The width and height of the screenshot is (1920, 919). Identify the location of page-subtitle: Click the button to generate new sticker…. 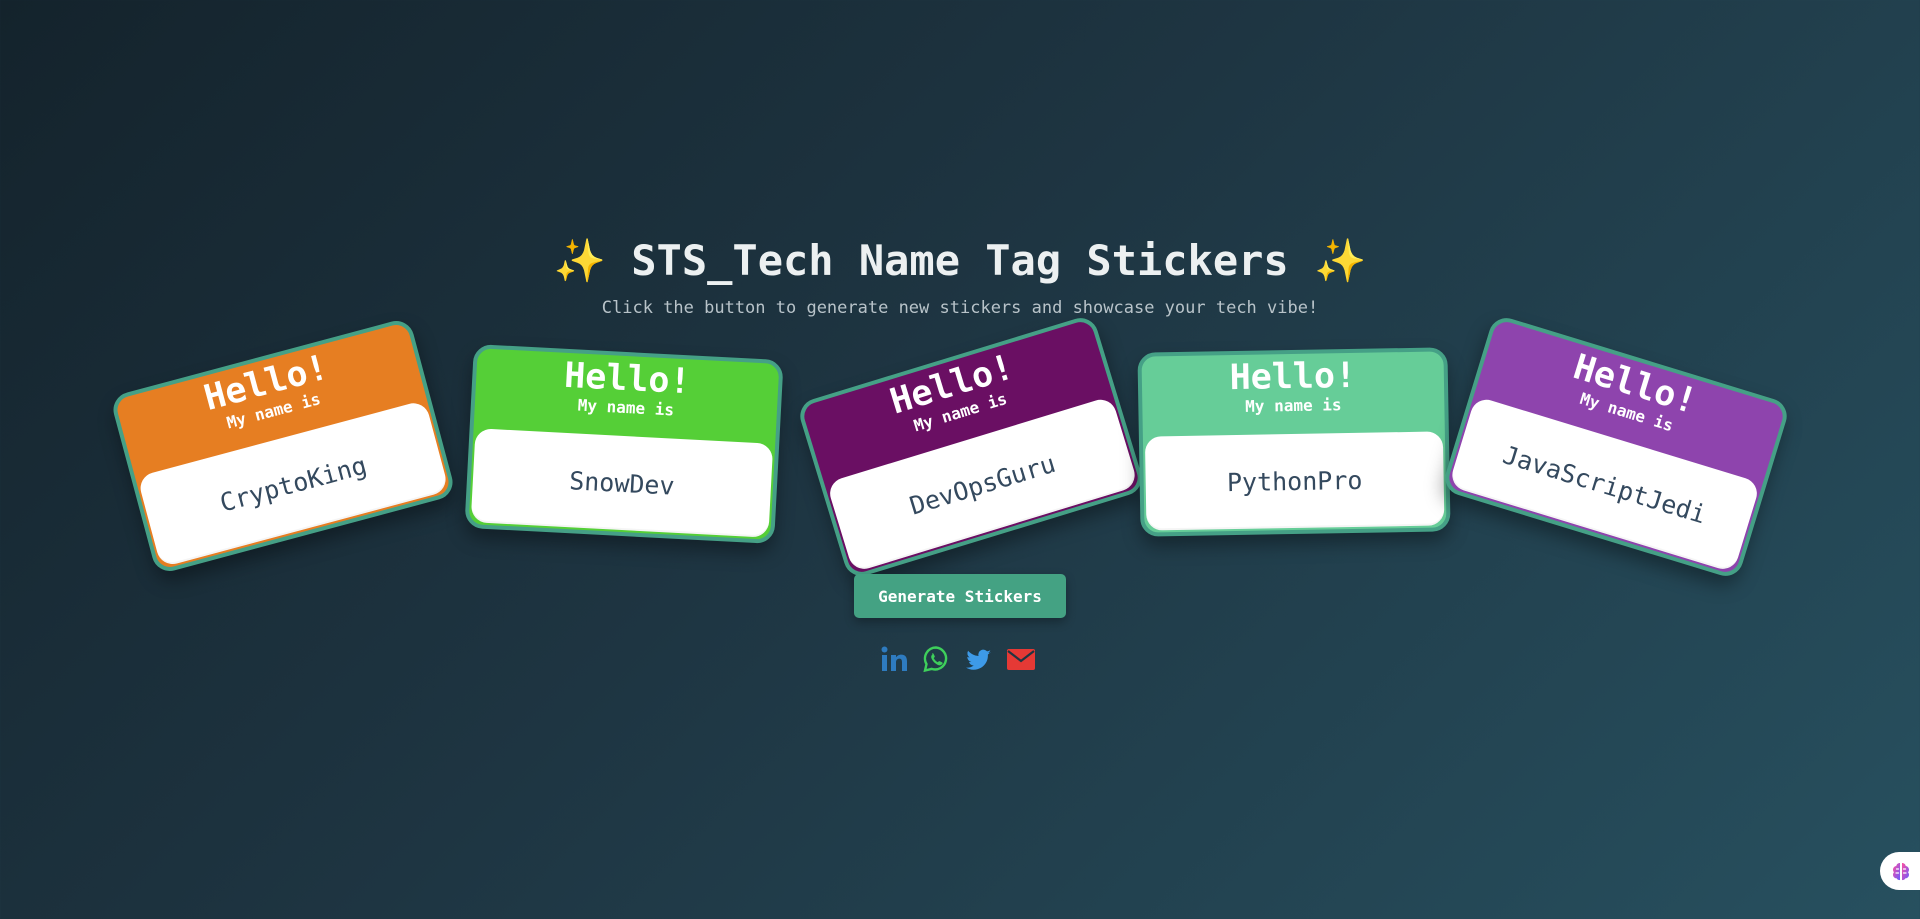
(960, 308).